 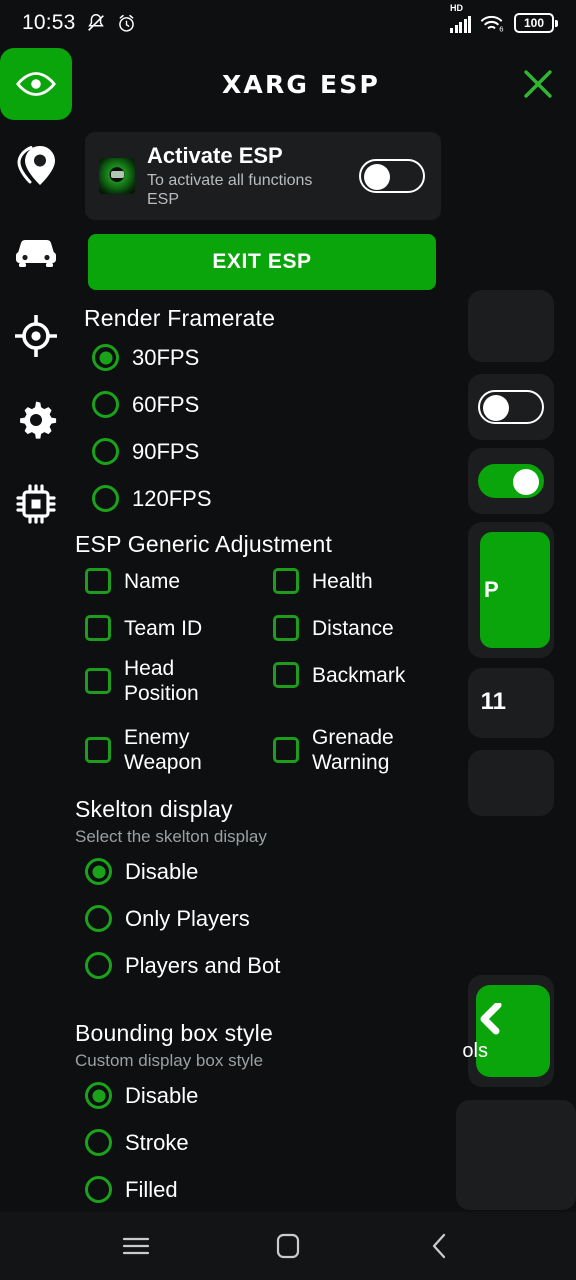 I want to click on checkbox-label: Head Position, so click(x=161, y=681).